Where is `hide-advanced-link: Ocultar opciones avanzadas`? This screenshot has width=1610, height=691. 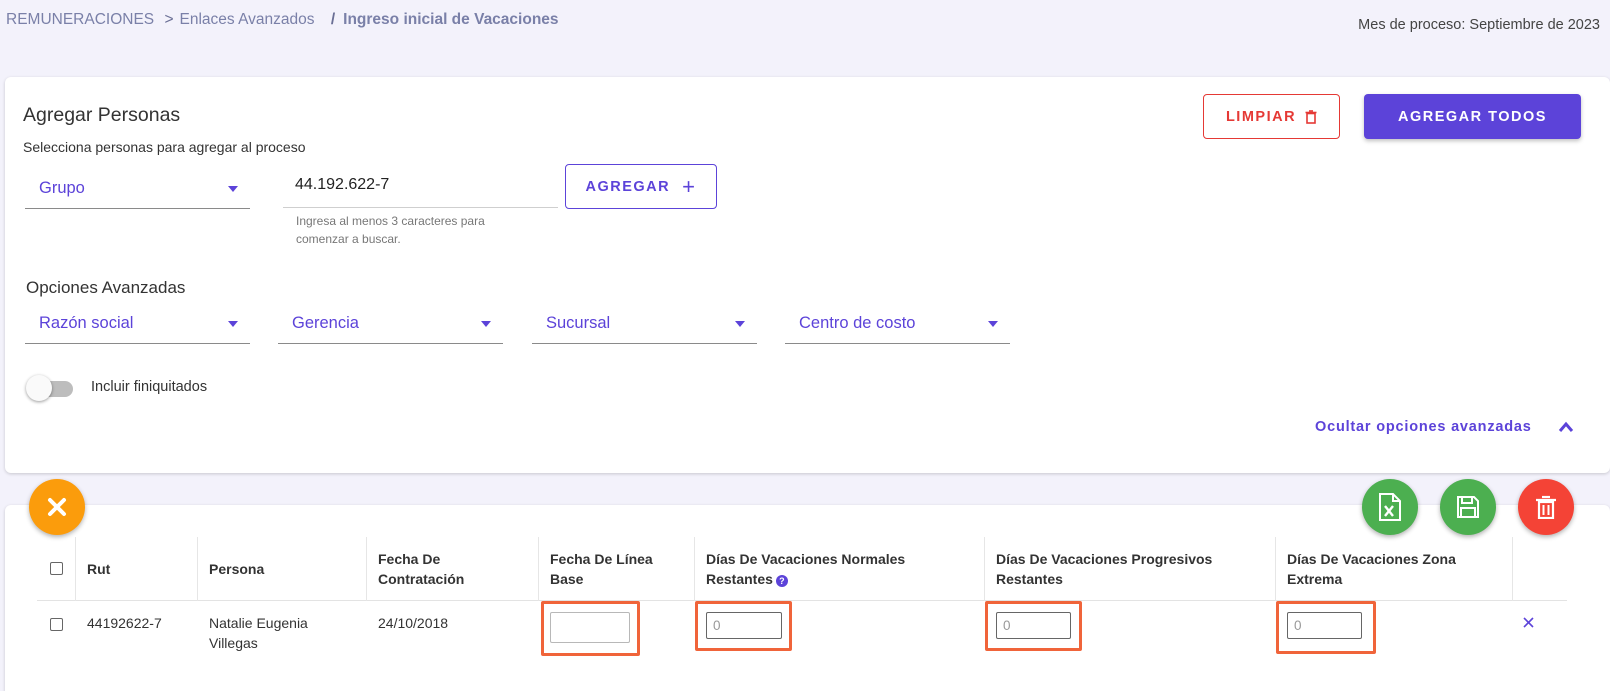
hide-advanced-link: Ocultar opciones avanzadas is located at coordinates (1423, 427).